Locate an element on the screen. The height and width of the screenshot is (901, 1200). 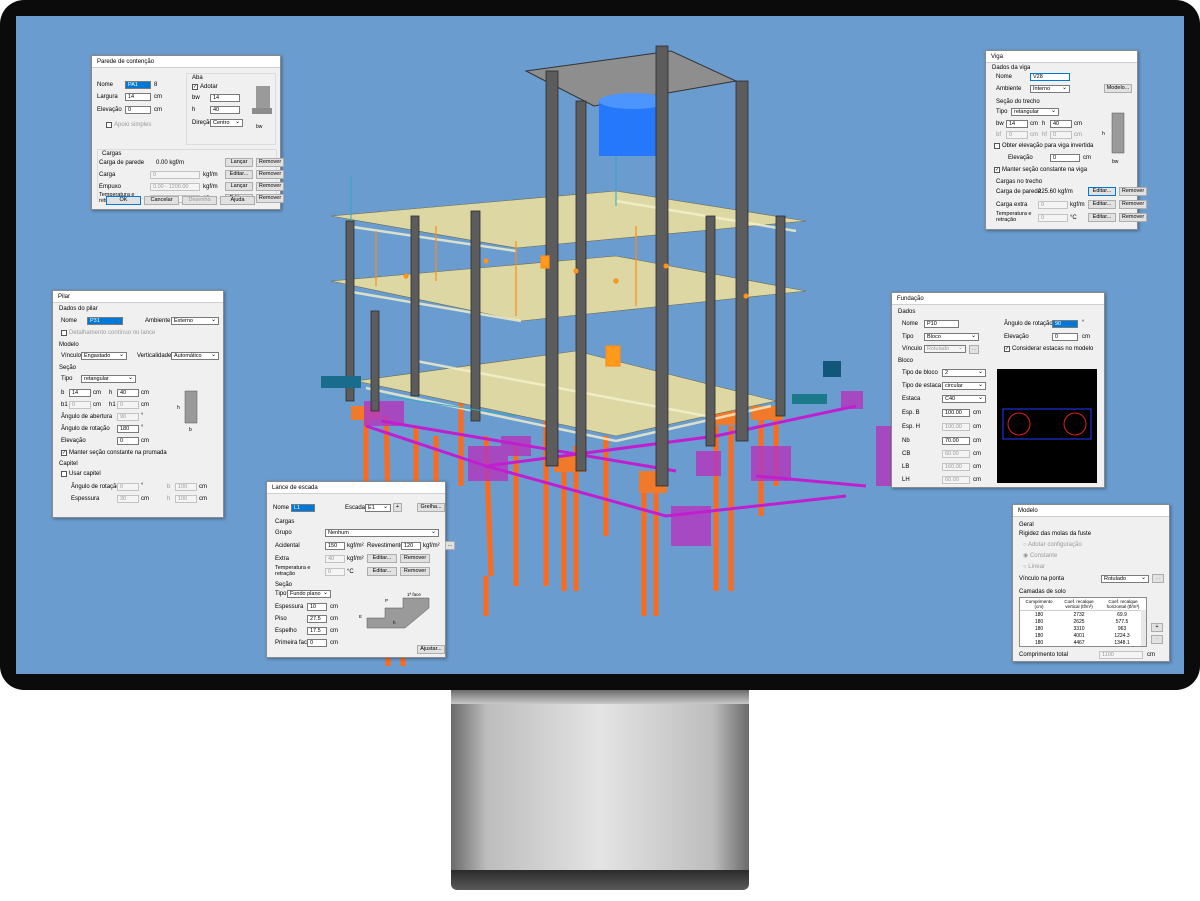
espessura-input: 30 is located at coordinates (128, 499).